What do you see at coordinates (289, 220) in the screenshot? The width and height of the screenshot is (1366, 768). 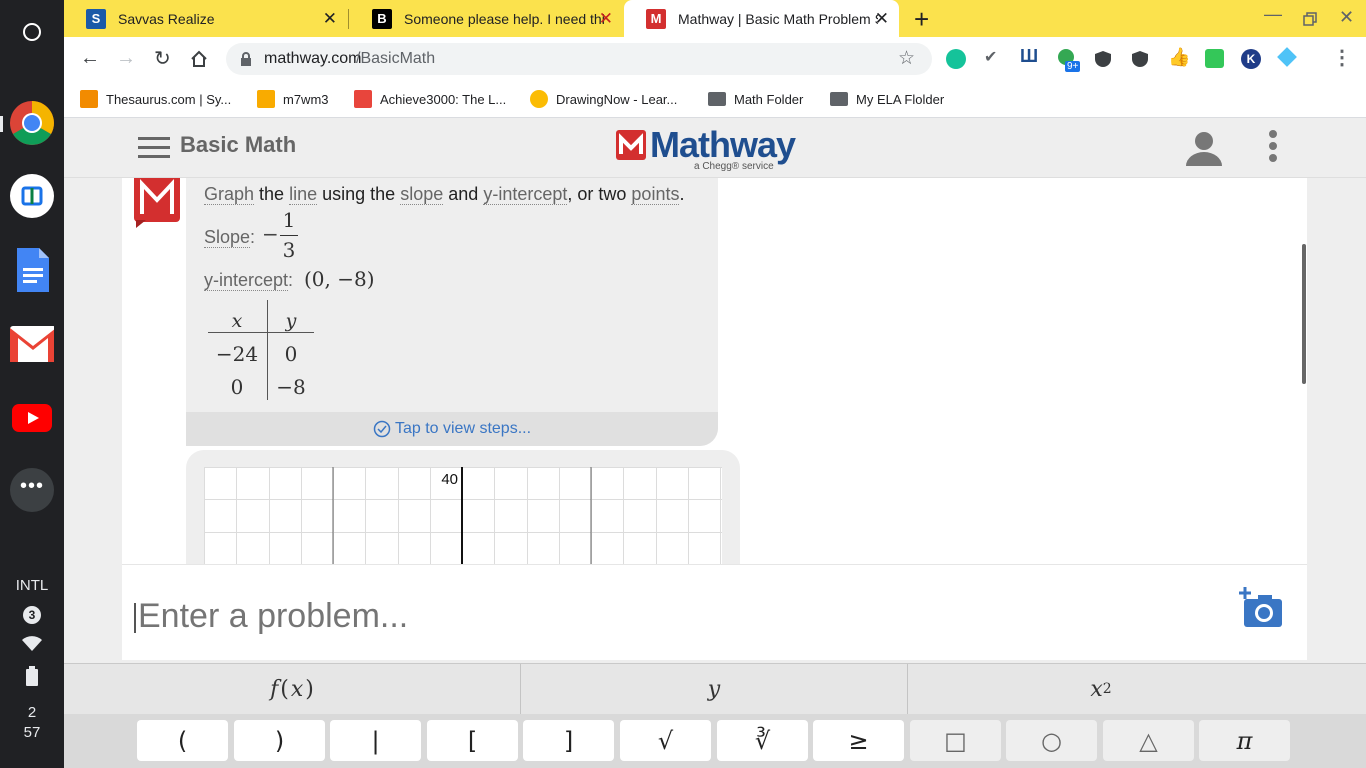 I see `slope-numerator: 1` at bounding box center [289, 220].